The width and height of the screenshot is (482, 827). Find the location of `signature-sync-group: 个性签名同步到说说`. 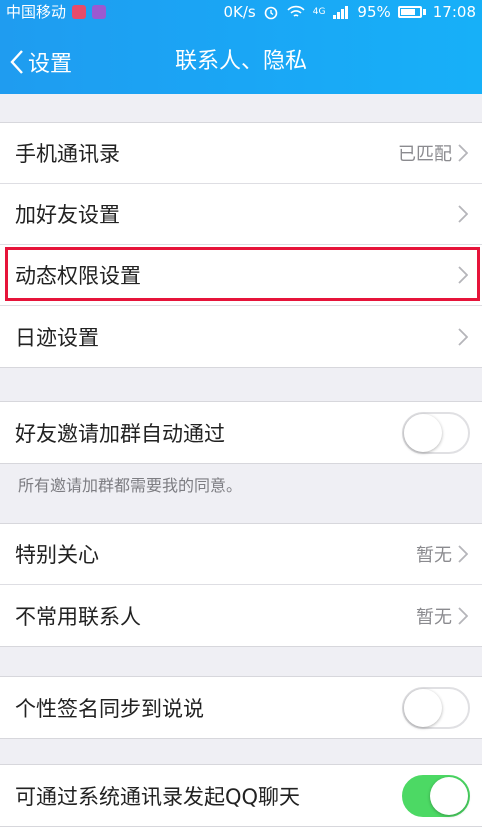

signature-sync-group: 个性签名同步到说说 is located at coordinates (241, 707).